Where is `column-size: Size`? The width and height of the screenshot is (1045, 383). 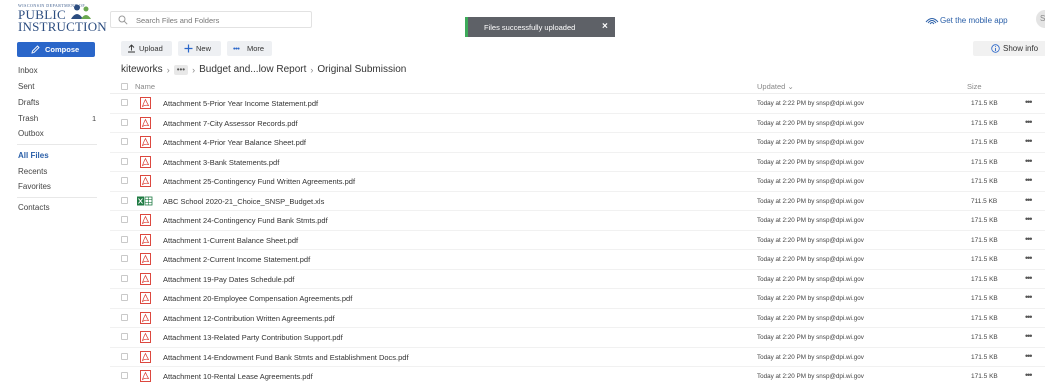
column-size: Size is located at coordinates (974, 86).